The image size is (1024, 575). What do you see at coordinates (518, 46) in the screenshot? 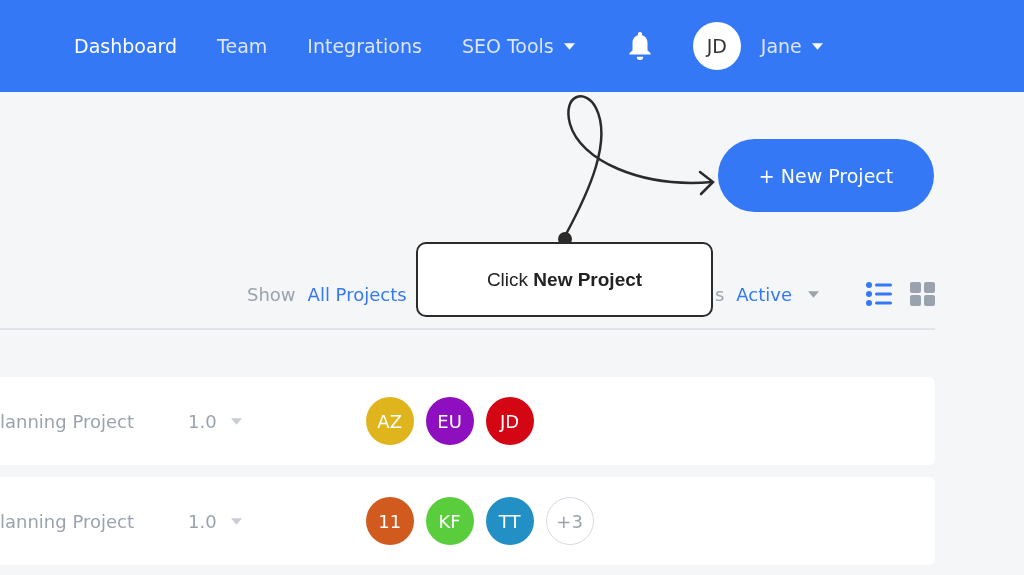
I see `nav-link: SEO Tools` at bounding box center [518, 46].